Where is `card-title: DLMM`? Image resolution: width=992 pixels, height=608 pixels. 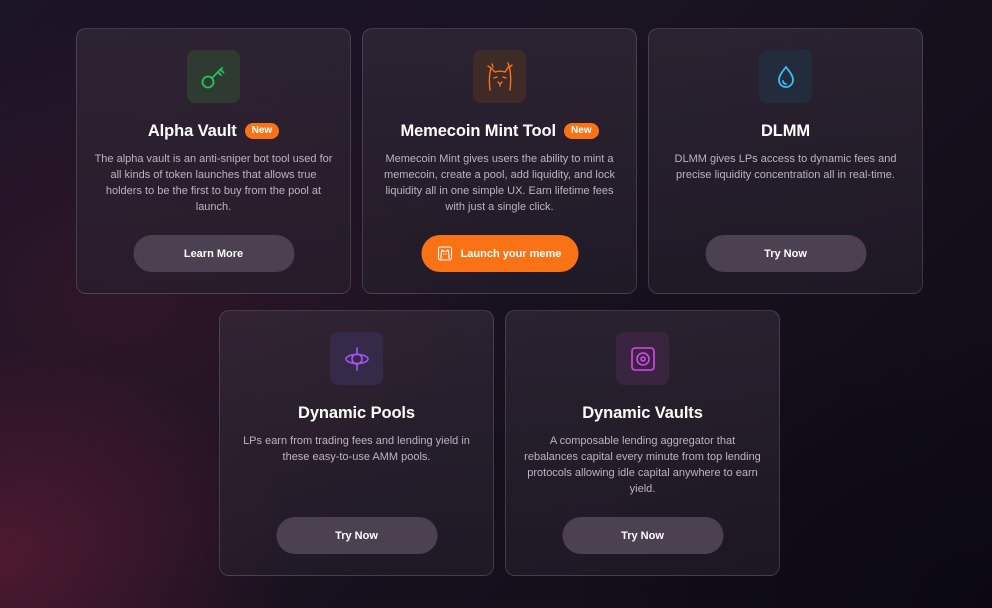 card-title: DLMM is located at coordinates (785, 130).